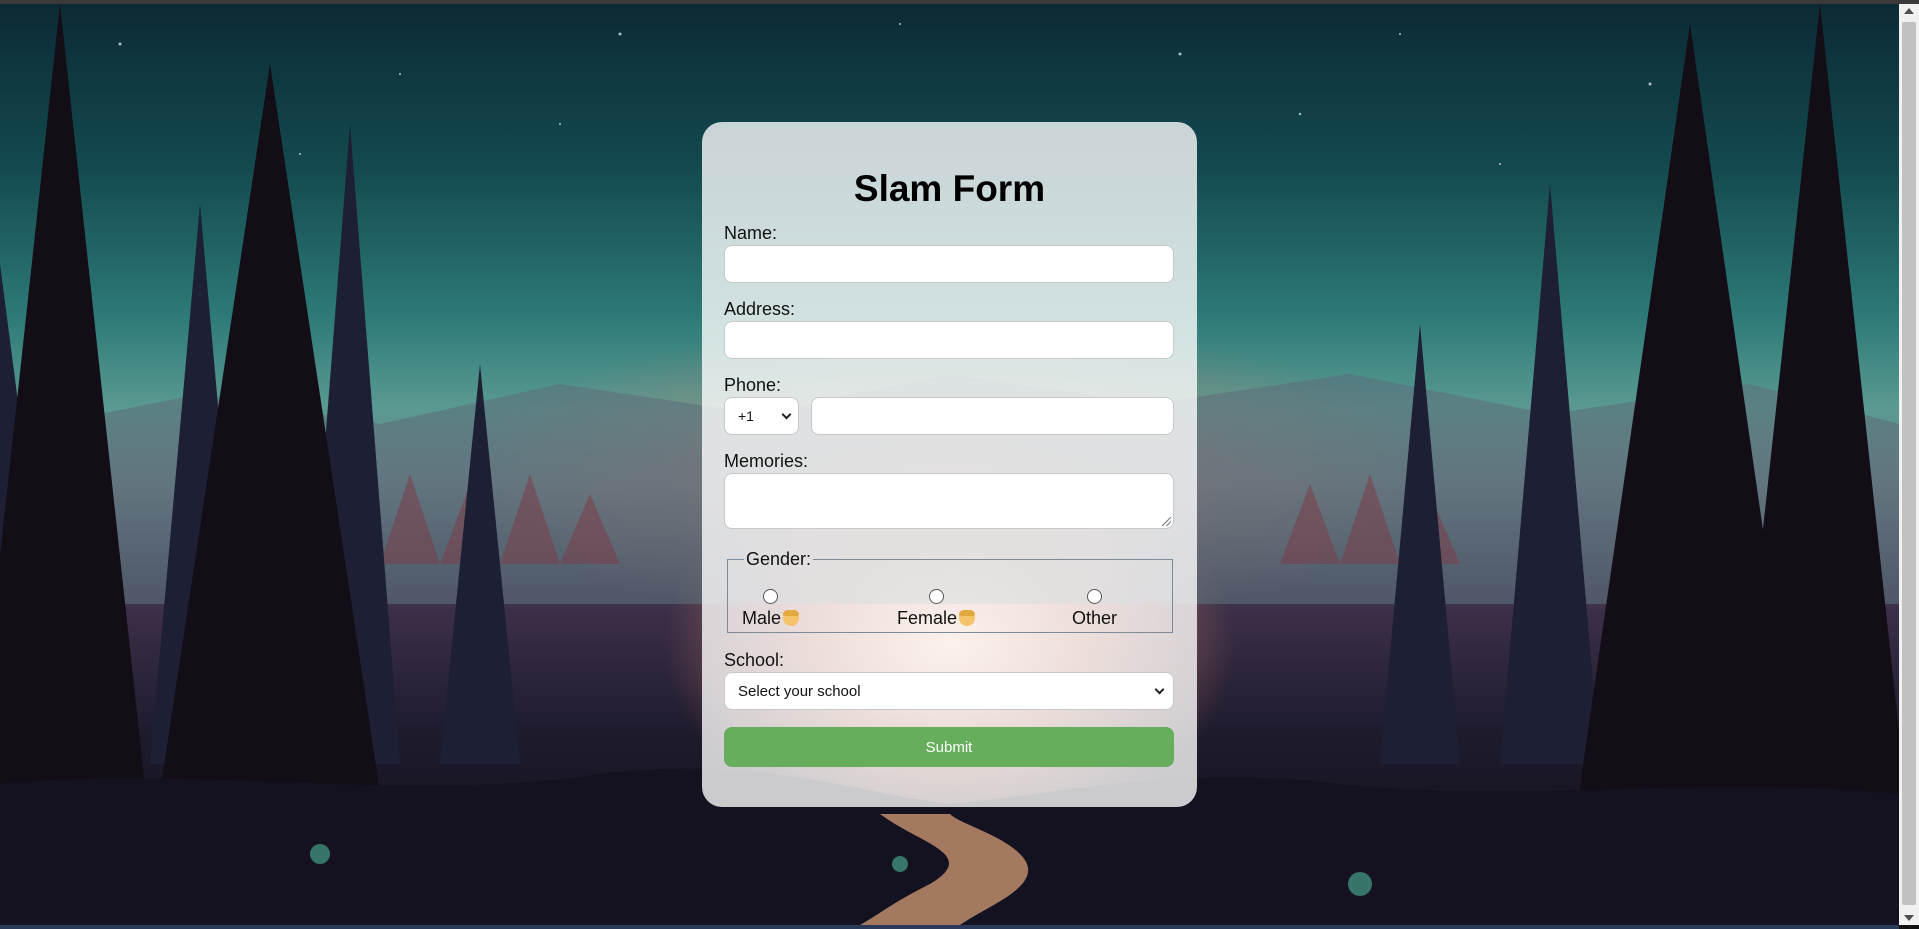 This screenshot has width=1919, height=929. I want to click on female-radio, so click(936, 596).